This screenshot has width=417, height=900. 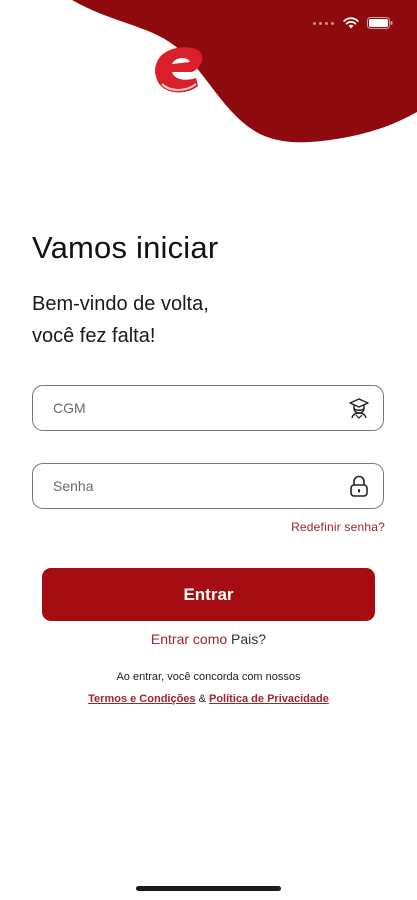 I want to click on wifi-icon, so click(x=351, y=23).